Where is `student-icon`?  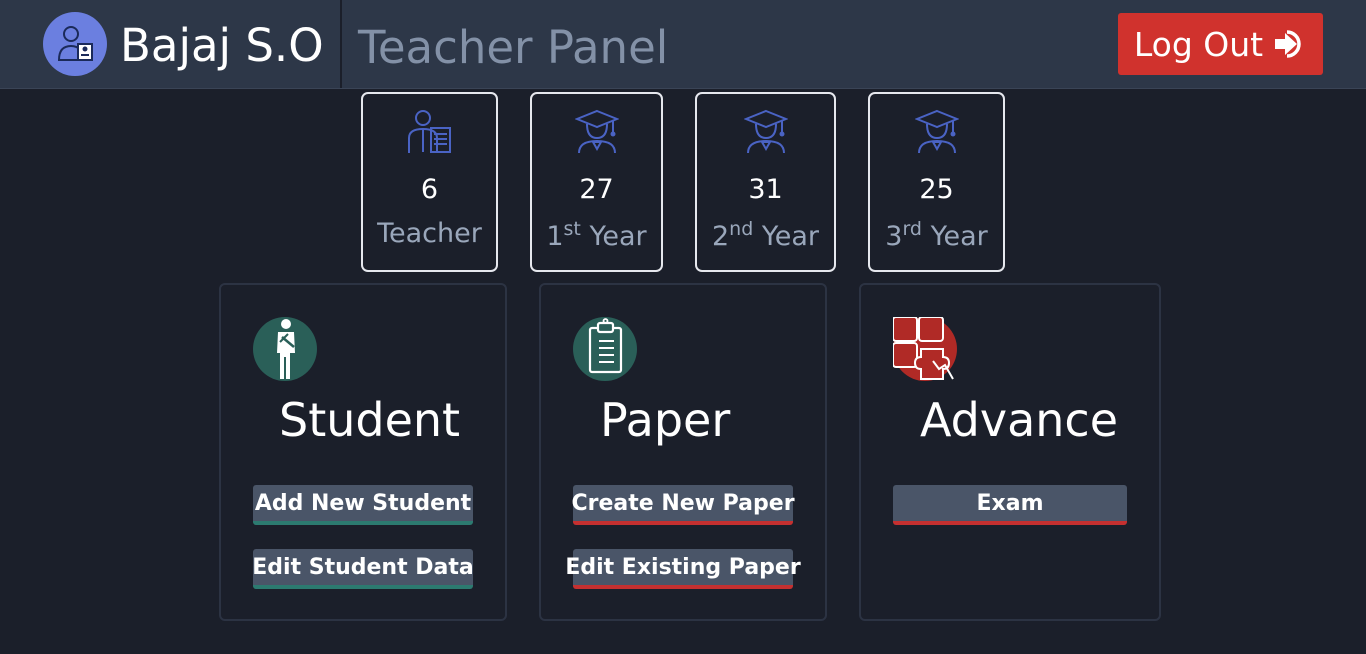
student-icon is located at coordinates (285, 349).